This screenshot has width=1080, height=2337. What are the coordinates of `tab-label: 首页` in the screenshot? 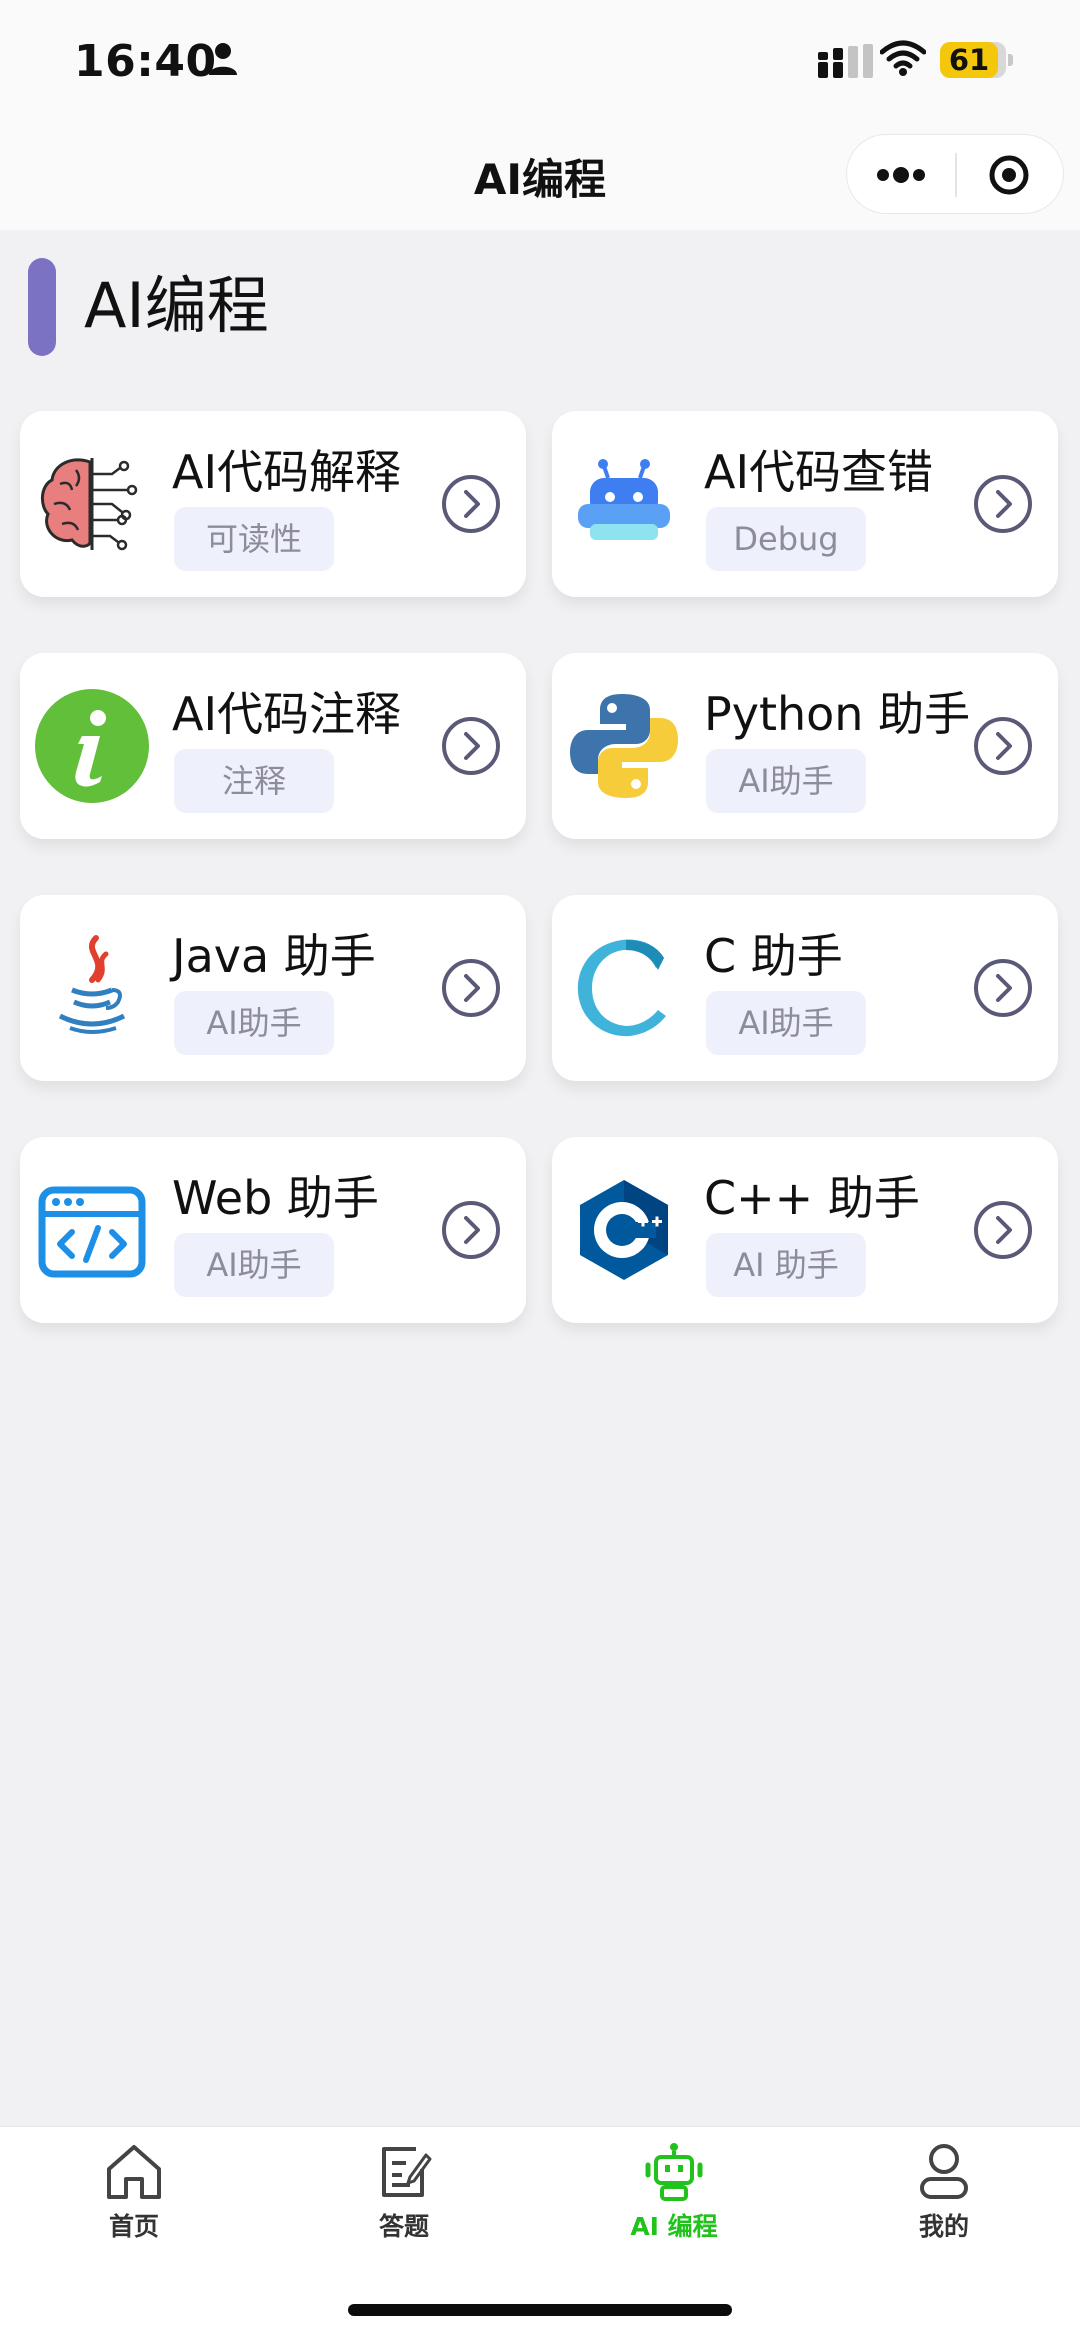 It's located at (133, 2226).